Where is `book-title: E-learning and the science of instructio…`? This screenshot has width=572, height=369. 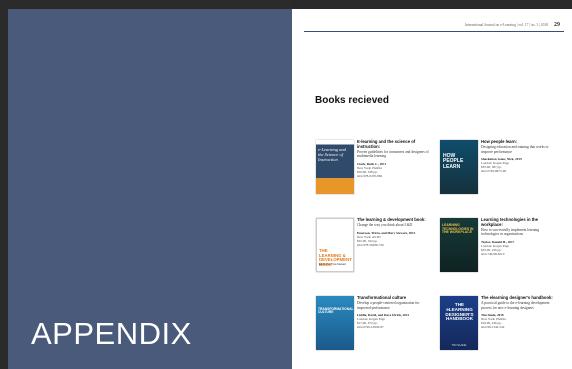
book-title: E-learning and the science of instructio… is located at coordinates (386, 144).